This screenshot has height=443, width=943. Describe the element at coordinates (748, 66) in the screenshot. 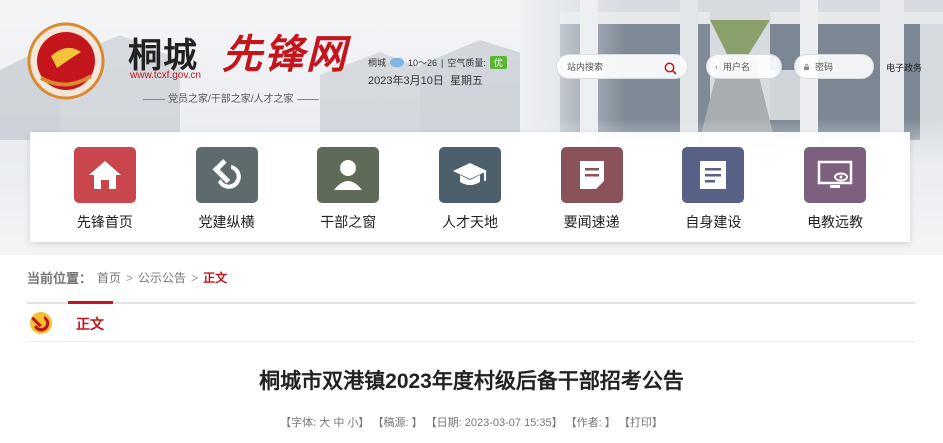

I see `username-input` at that location.